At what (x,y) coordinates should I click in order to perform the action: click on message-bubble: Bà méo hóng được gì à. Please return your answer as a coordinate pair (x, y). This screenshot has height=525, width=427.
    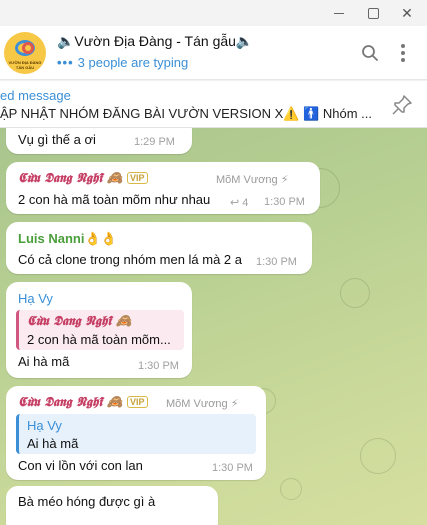
    Looking at the image, I should click on (112, 505).